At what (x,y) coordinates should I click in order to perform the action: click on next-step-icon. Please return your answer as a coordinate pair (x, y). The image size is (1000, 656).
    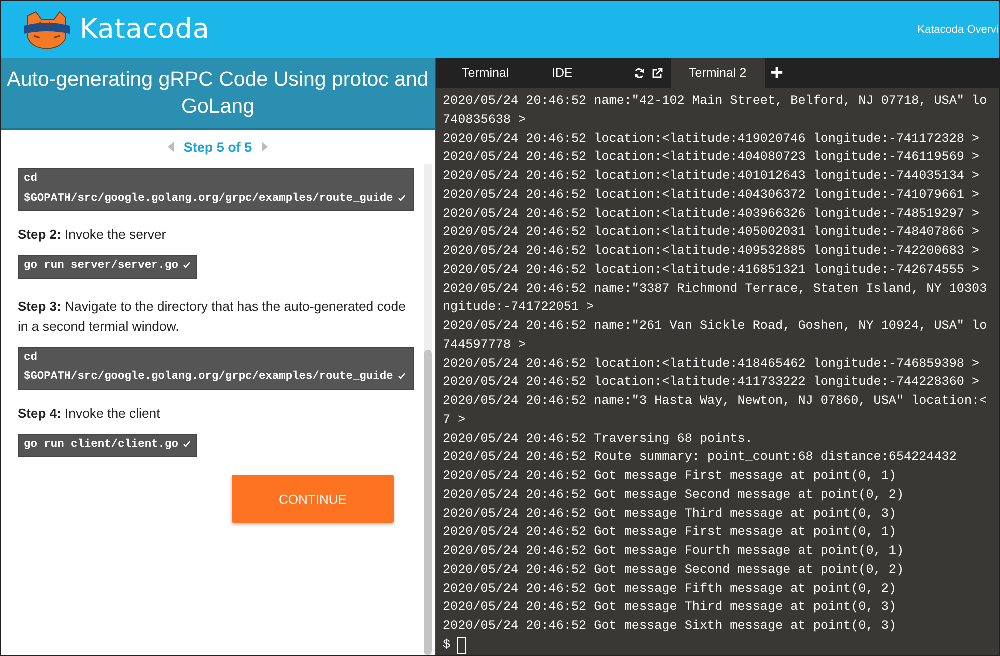
    Looking at the image, I should click on (265, 147).